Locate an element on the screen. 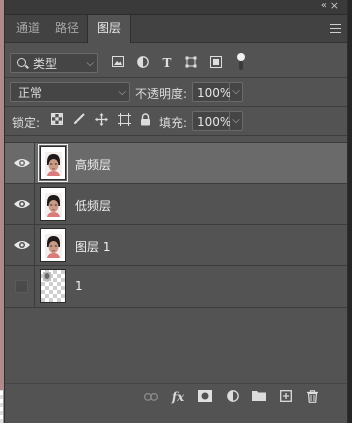  layer-row-layer-1: 图层 1 is located at coordinates (176, 245).